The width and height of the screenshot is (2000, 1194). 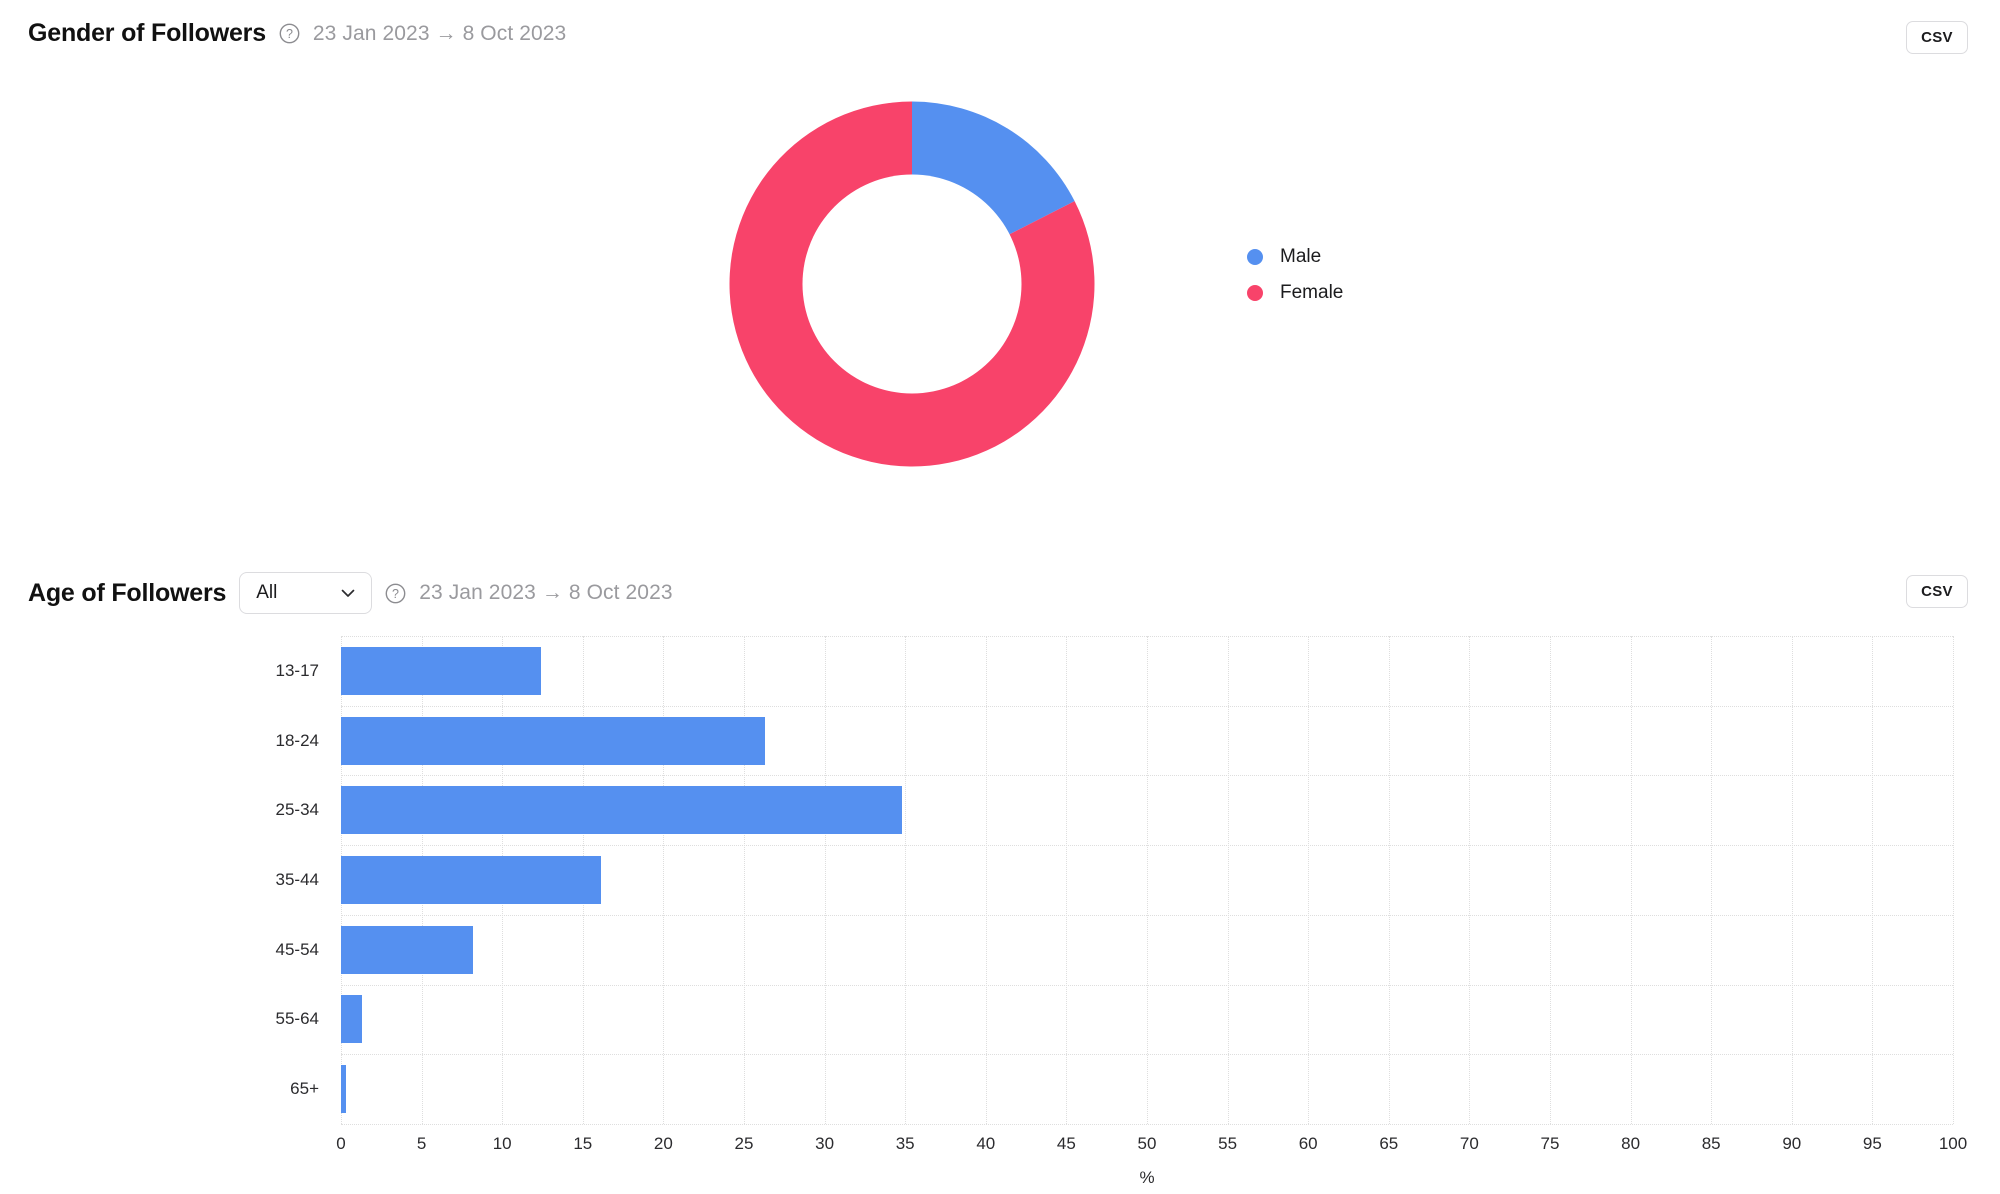 What do you see at coordinates (297, 740) in the screenshot?
I see `category-label-18-24: 18-24` at bounding box center [297, 740].